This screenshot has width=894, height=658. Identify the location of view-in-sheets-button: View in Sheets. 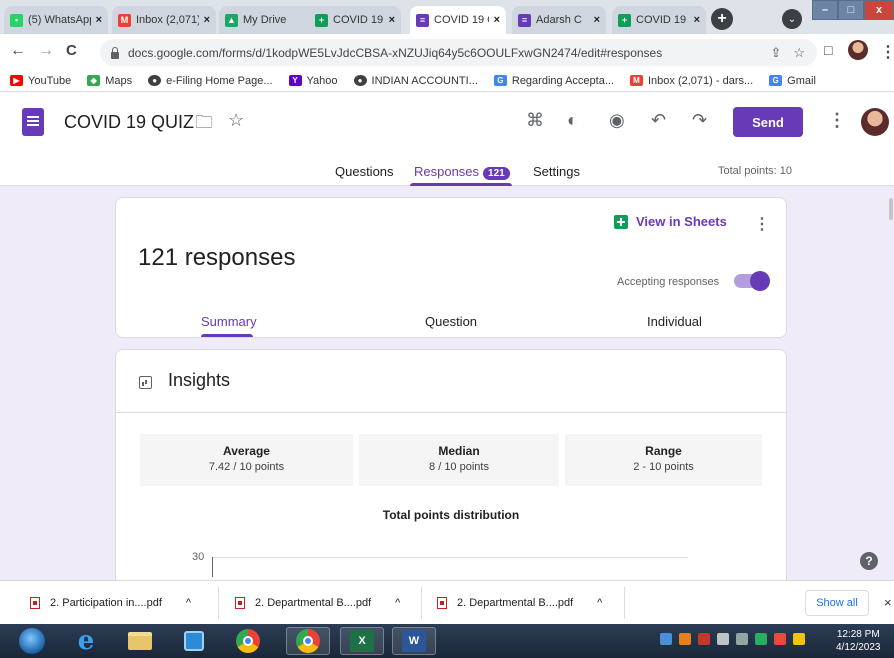
(670, 221).